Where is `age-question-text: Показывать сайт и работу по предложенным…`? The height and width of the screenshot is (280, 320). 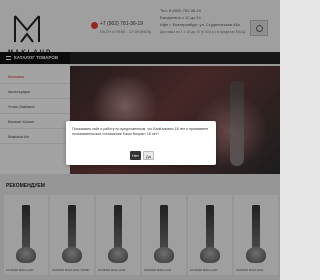 age-question-text: Показывать сайт и работу по предложенным… is located at coordinates (140, 131).